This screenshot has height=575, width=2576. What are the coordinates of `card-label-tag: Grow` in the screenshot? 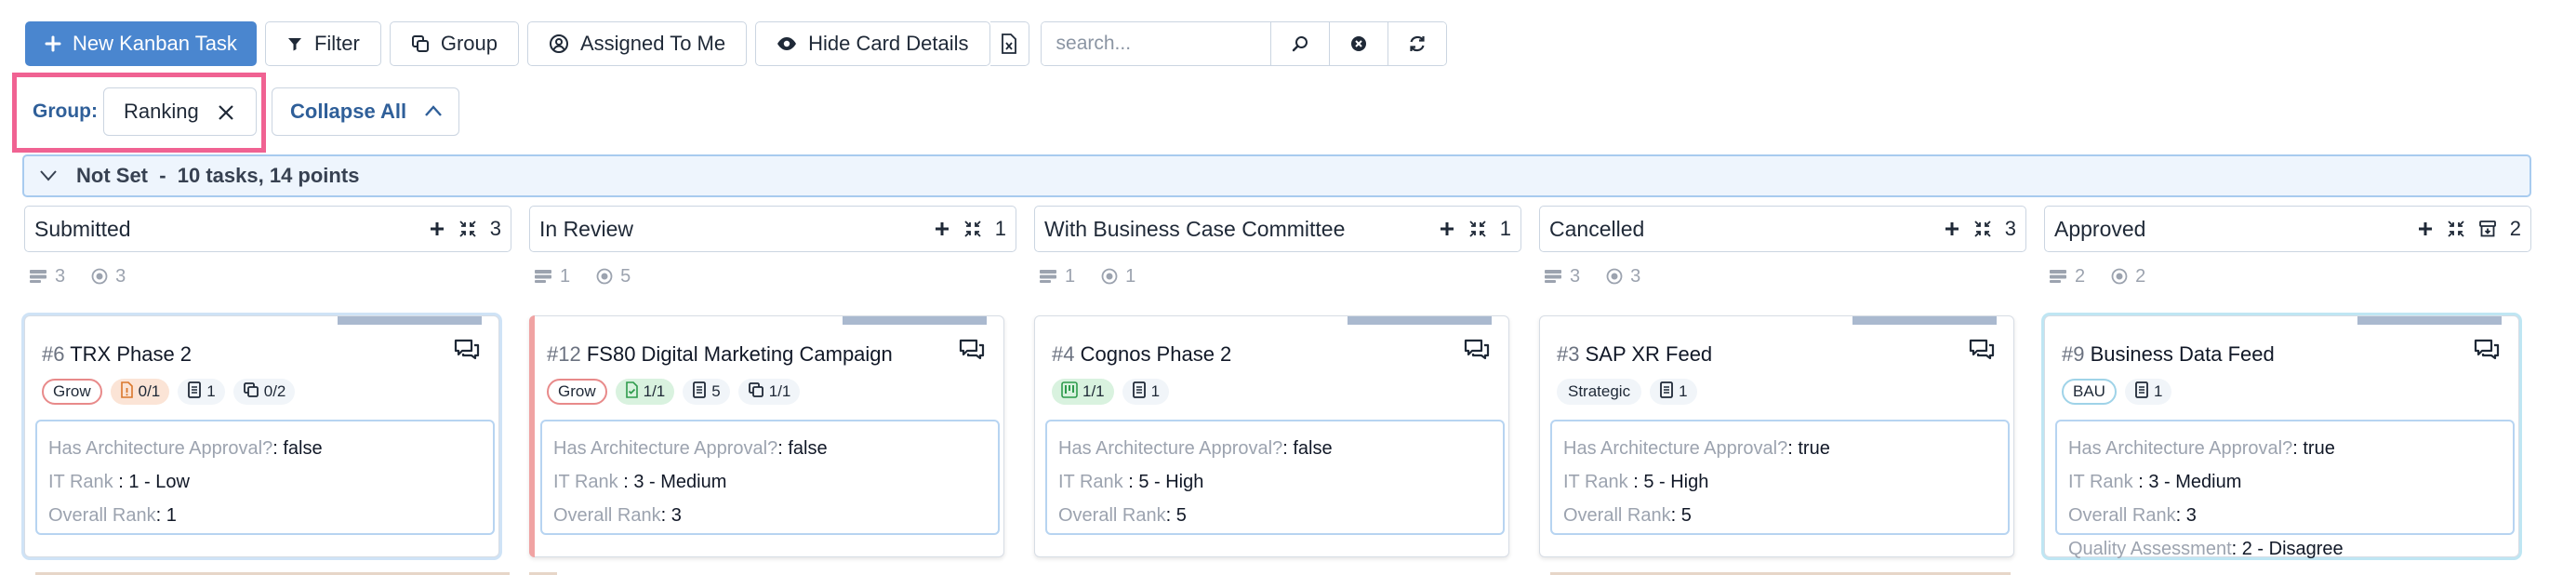 It's located at (72, 392).